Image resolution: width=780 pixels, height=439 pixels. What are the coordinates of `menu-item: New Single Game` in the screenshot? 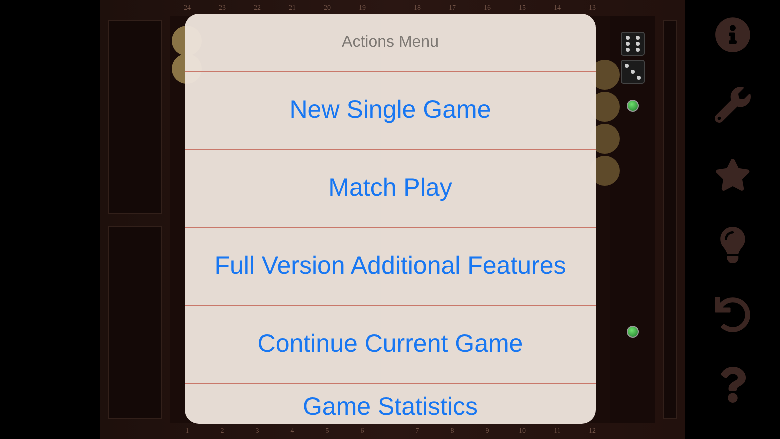 It's located at (390, 111).